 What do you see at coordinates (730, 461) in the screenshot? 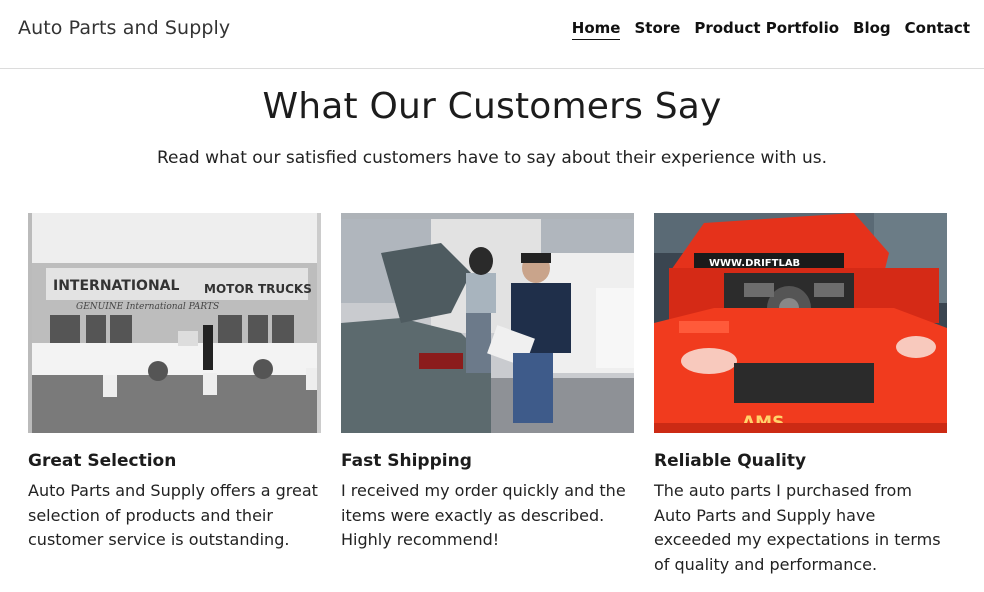
I see `testimonial-heading: Reliable Quality` at bounding box center [730, 461].